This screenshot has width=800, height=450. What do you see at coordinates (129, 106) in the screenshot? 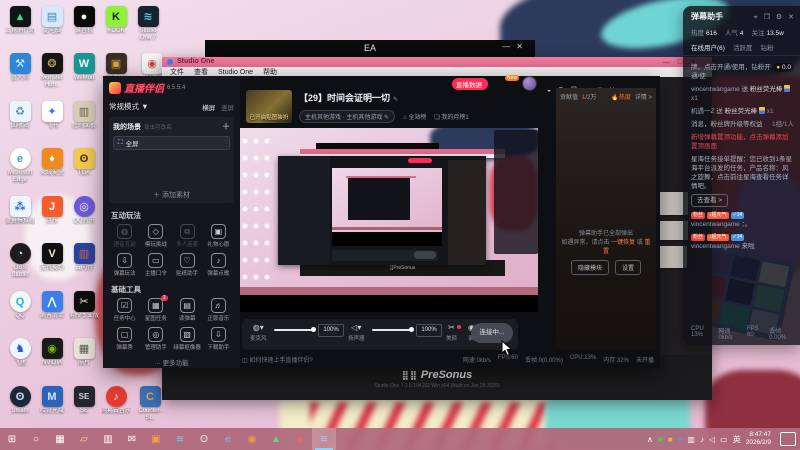
I see `mode-dropdown: 常规模式 ▼` at bounding box center [129, 106].